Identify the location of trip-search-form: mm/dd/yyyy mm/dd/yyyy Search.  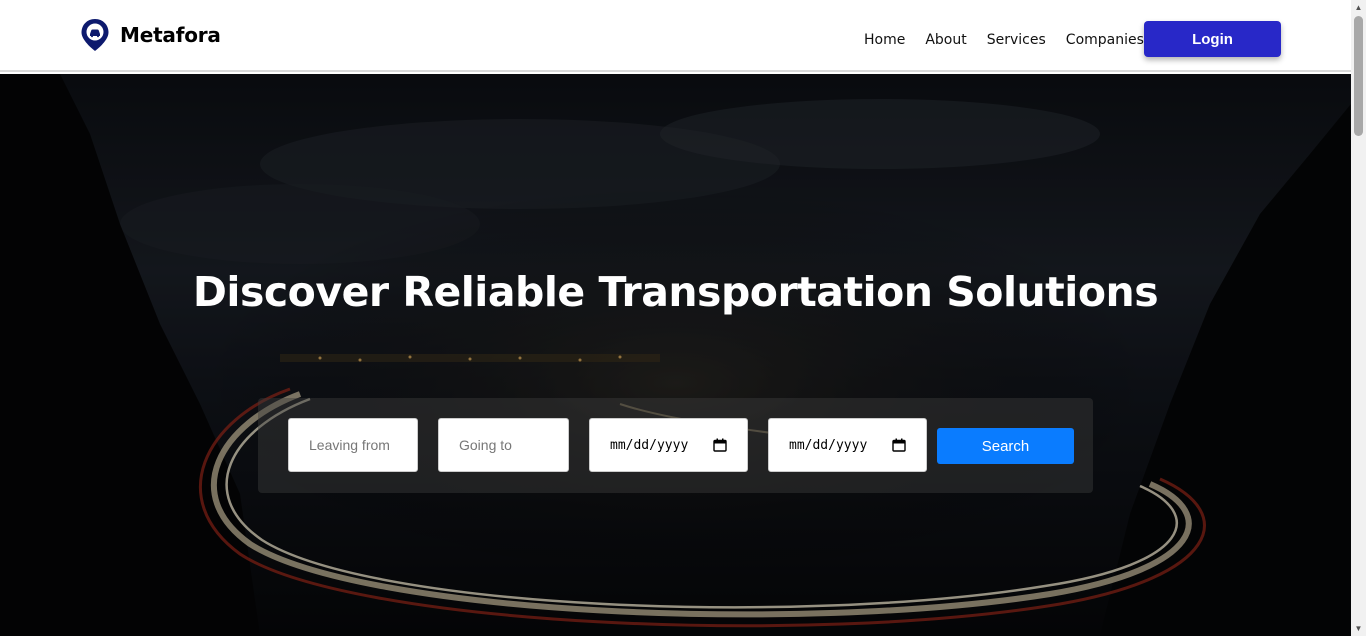
(675, 445).